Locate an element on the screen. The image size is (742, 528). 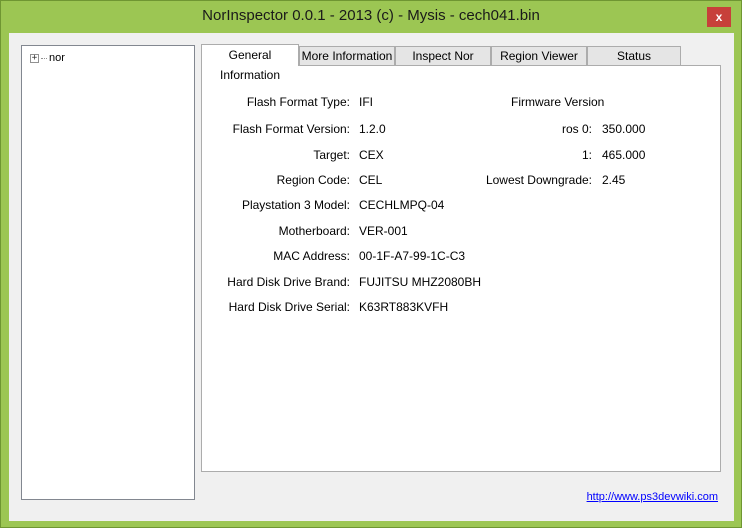
flash-format-type-label: Flash Format Type: is located at coordinates (298, 102).